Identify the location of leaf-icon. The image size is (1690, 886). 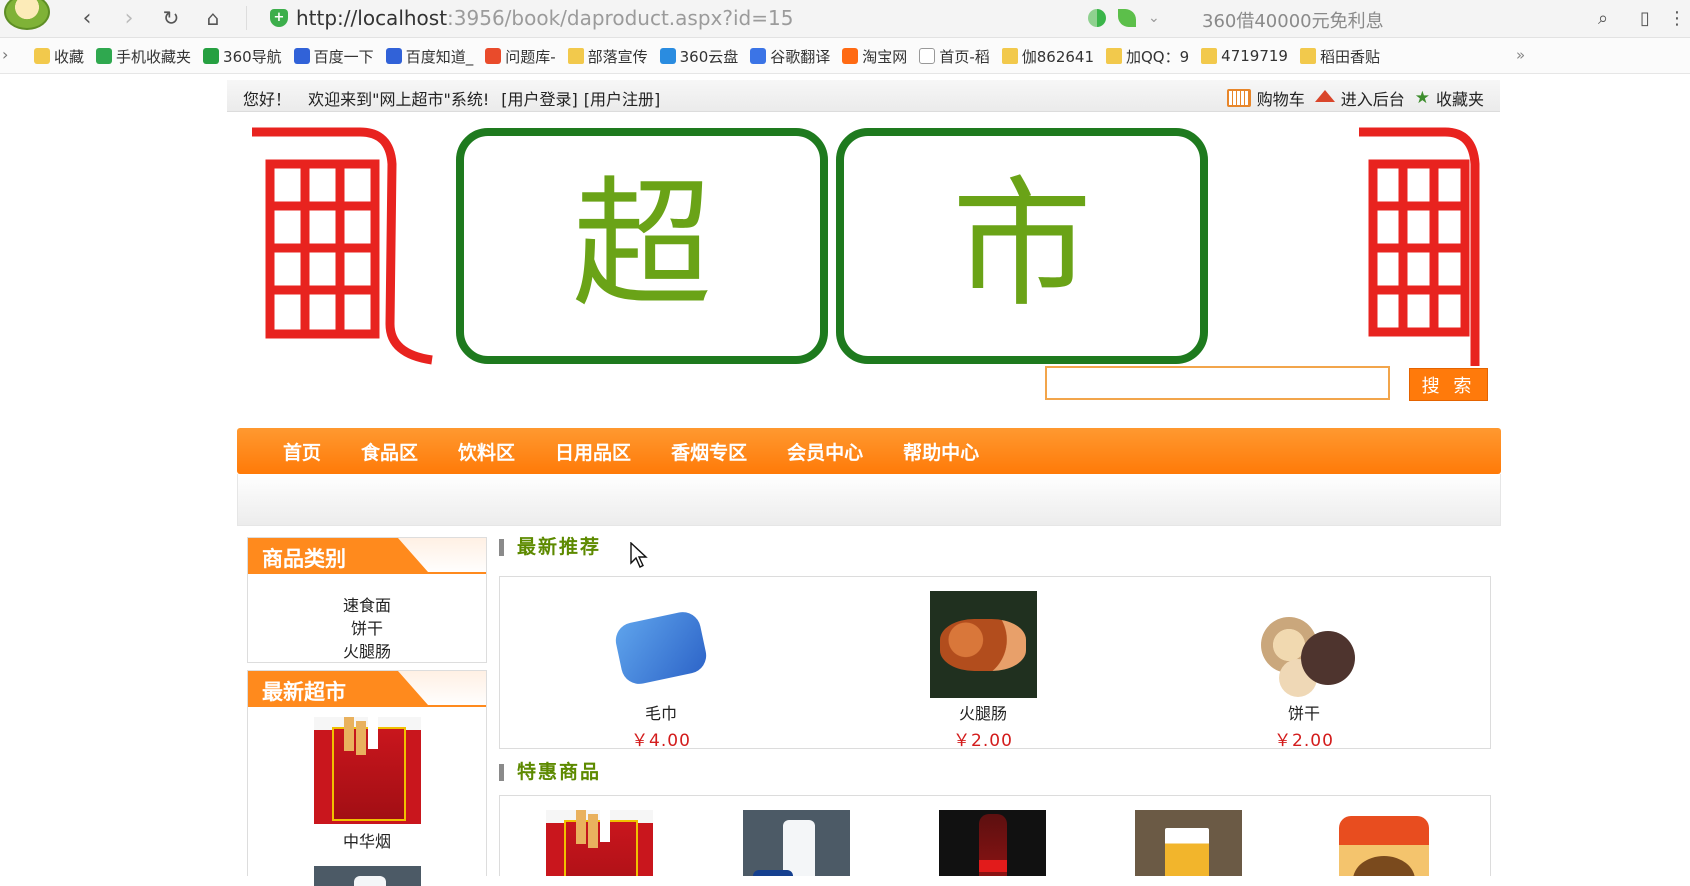
(1127, 18).